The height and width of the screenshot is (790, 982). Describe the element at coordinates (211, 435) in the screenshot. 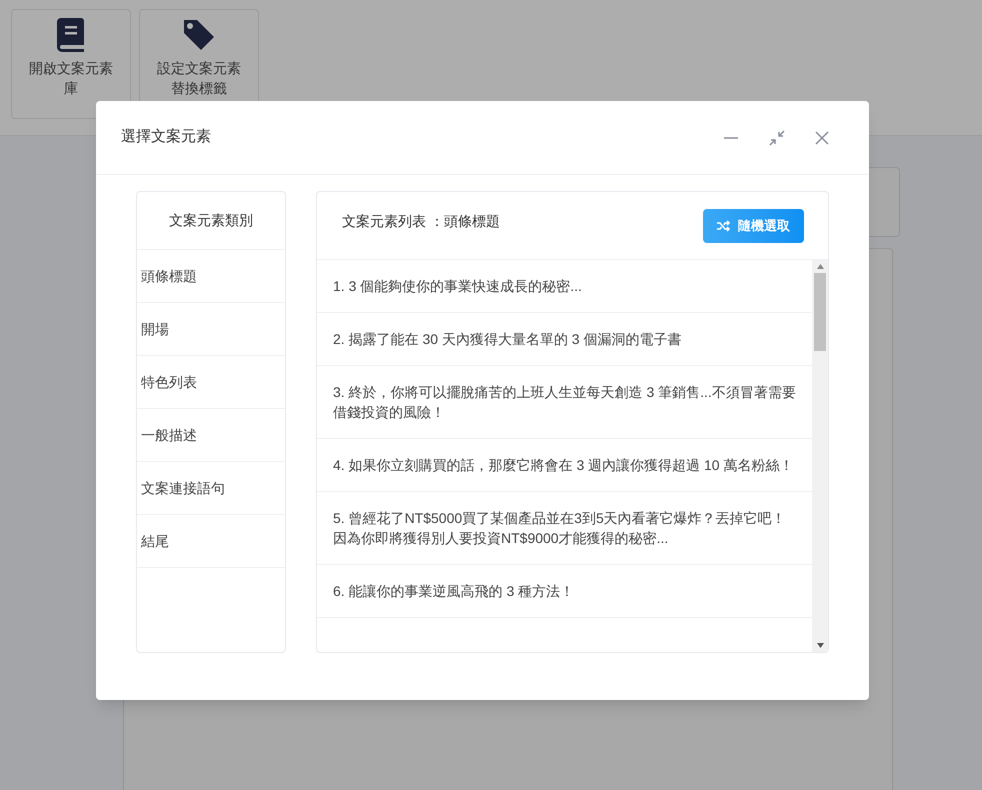

I see `category-item: 一般描述` at that location.